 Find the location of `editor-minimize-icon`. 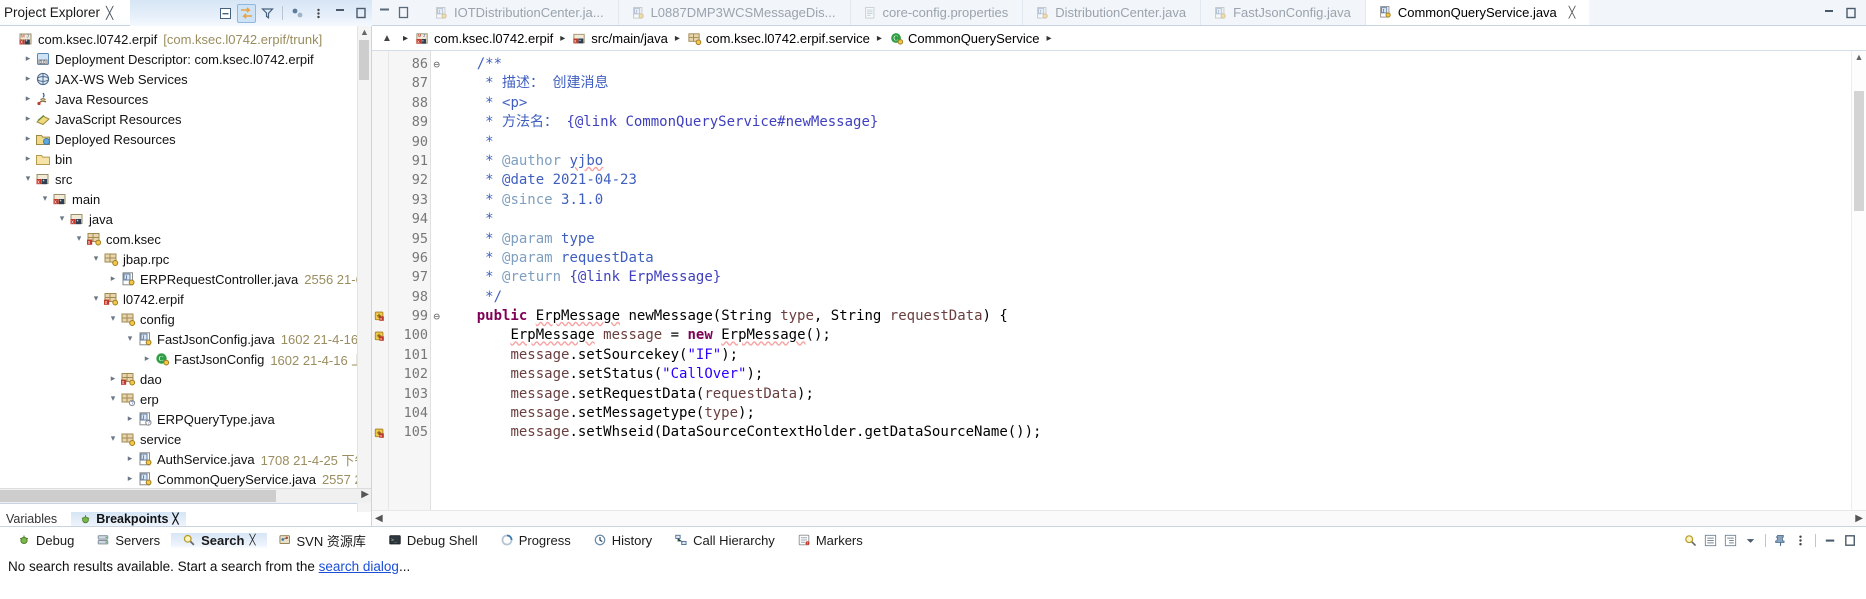

editor-minimize-icon is located at coordinates (1829, 13).